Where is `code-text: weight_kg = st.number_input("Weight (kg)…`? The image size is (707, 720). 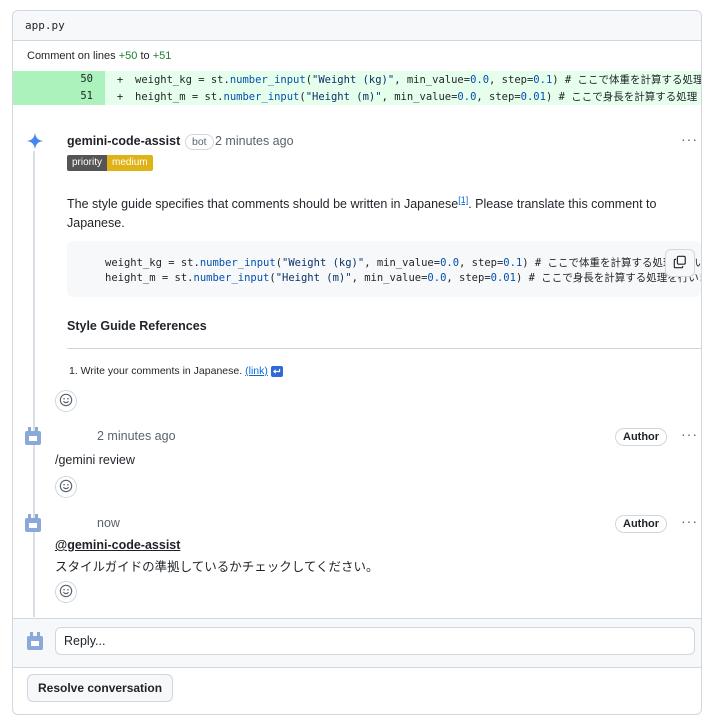
code-text: weight_kg = st.number_input("Weight (kg)… is located at coordinates (418, 80).